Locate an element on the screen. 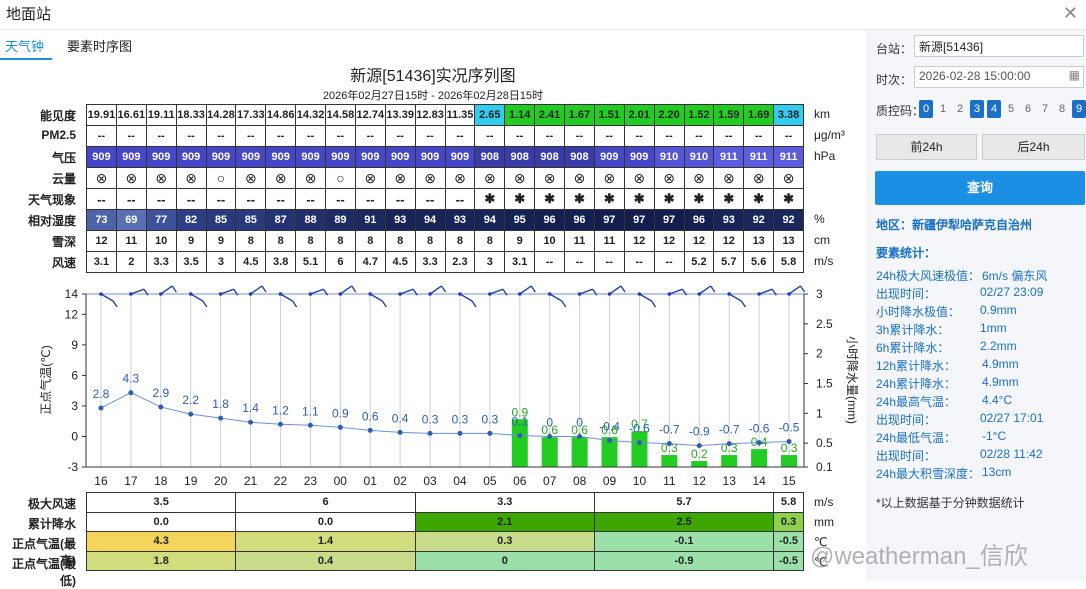 This screenshot has height=589, width=1086. qc-code-8: 8 is located at coordinates (1062, 109).